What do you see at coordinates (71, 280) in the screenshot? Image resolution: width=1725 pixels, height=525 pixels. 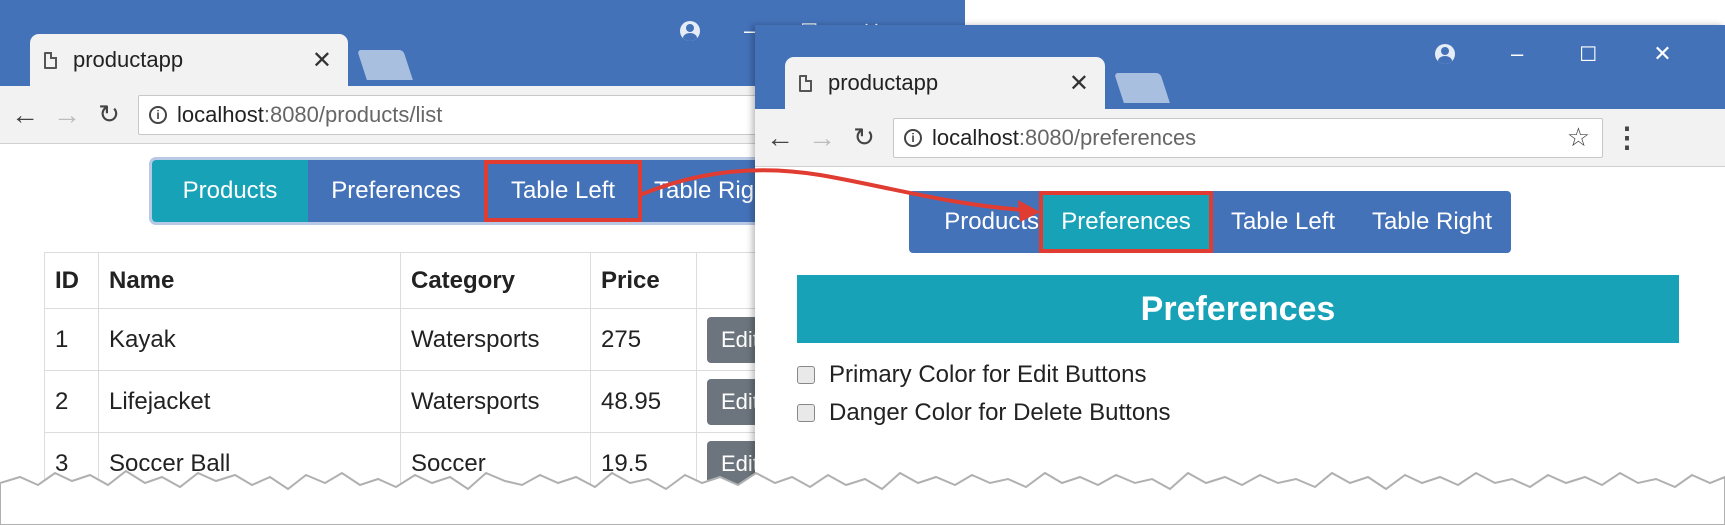 I see `column-header: ID` at bounding box center [71, 280].